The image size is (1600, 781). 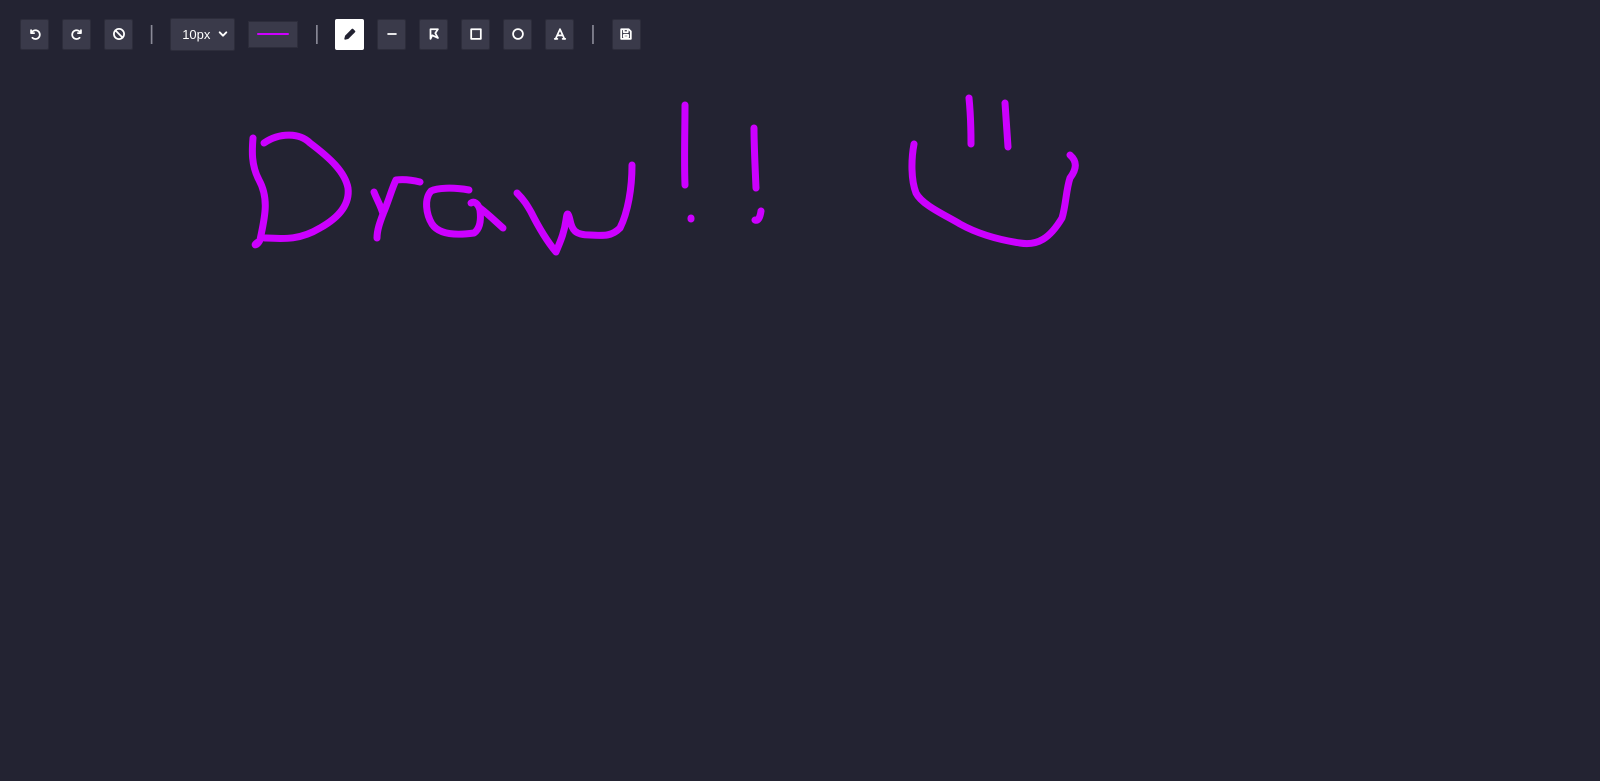 I want to click on stroke-color-picker, so click(x=273, y=34).